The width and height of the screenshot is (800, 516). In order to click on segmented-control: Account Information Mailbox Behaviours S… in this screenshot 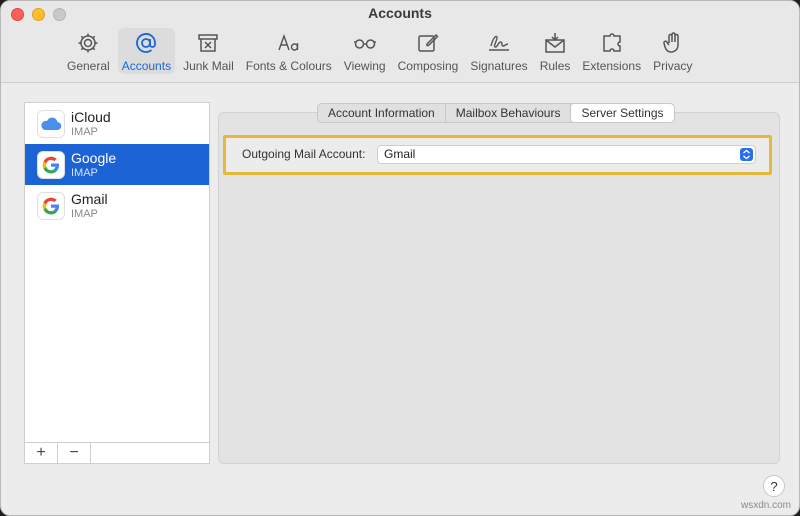, I will do `click(496, 113)`.